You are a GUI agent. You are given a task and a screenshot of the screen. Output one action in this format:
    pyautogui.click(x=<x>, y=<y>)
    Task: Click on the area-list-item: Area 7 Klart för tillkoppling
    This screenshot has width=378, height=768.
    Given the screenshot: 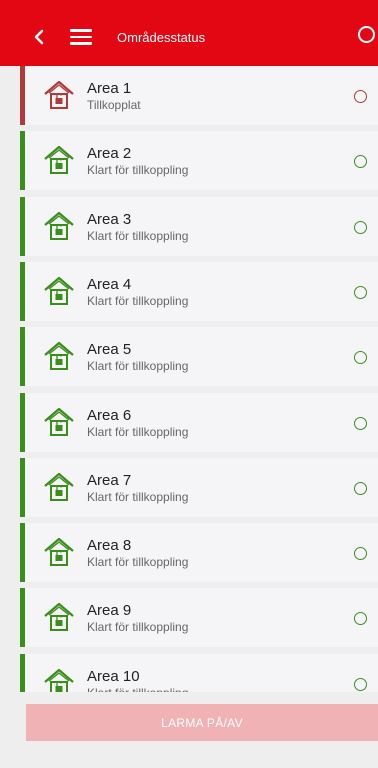 What is the action you would take?
    pyautogui.click(x=199, y=487)
    